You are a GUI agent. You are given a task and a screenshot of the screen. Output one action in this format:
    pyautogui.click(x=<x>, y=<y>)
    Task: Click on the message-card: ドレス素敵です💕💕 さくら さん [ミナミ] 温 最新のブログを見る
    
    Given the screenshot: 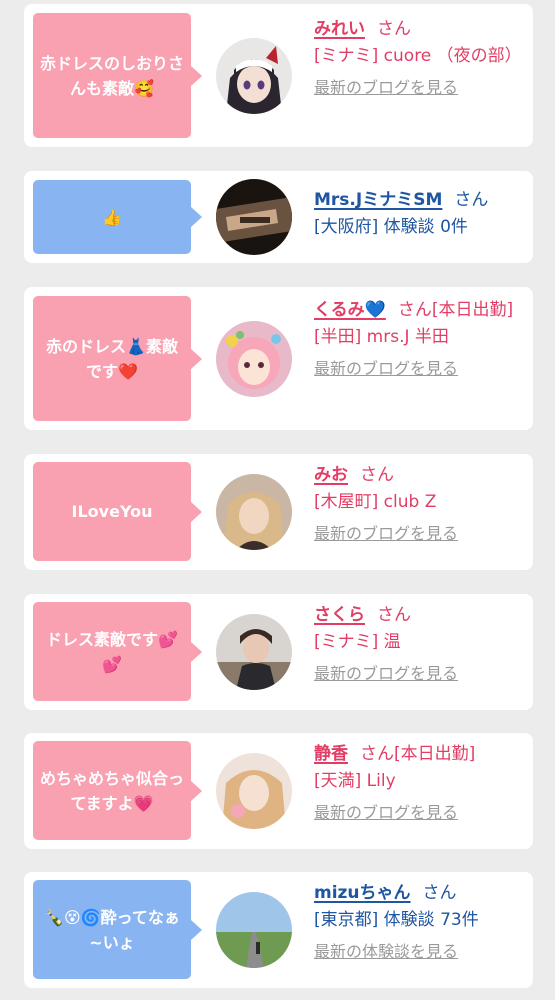 What is the action you would take?
    pyautogui.click(x=278, y=652)
    